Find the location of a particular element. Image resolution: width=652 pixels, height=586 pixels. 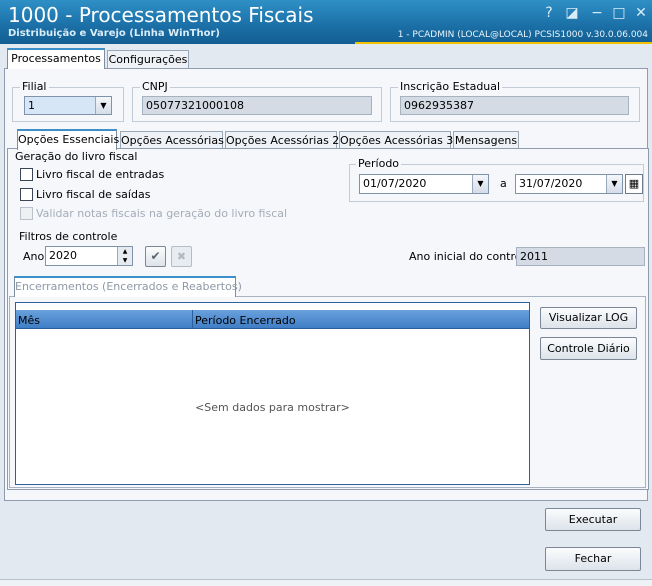

tab-encerramentos: Encerramentos (Encerrados e Reabertos) is located at coordinates (128, 286).